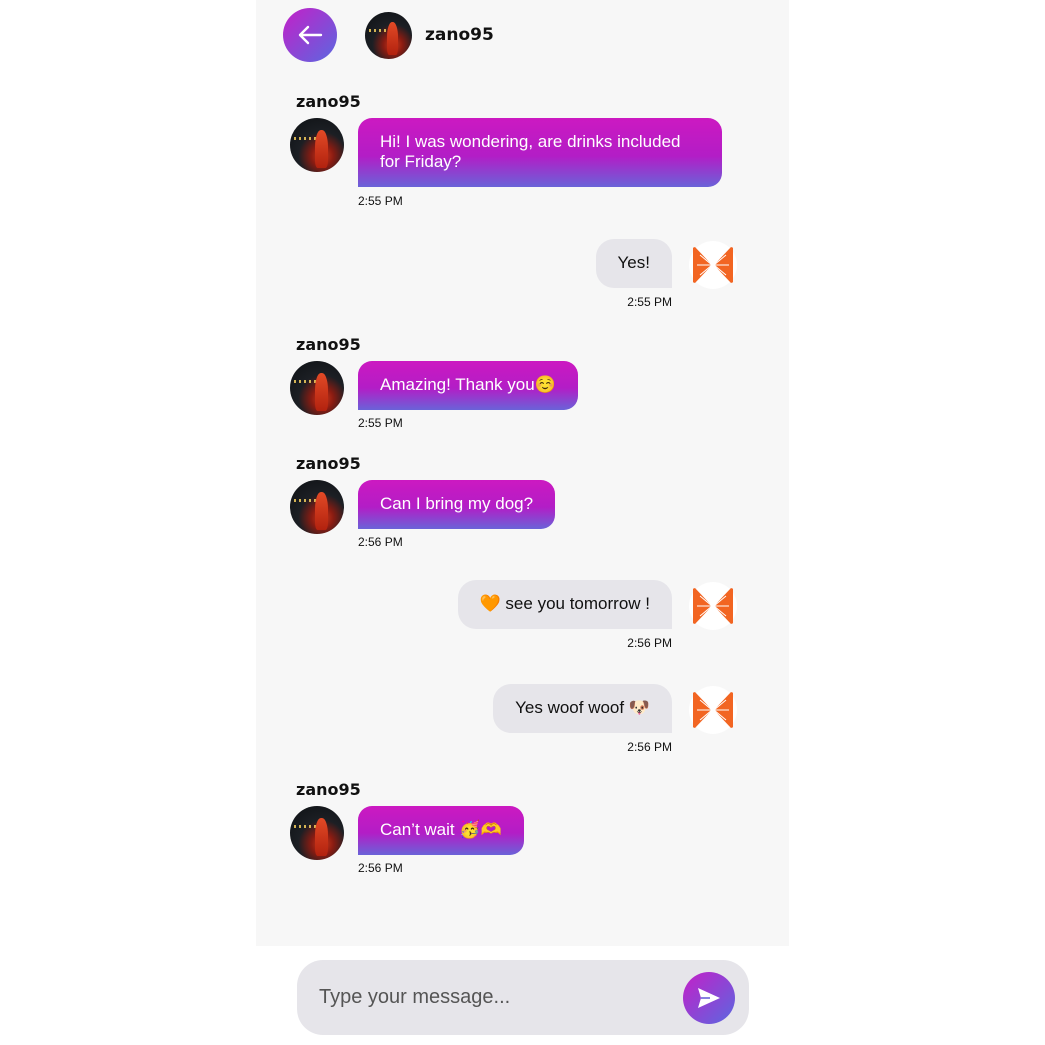 Image resolution: width=1045 pixels, height=1045 pixels. What do you see at coordinates (388, 35) in the screenshot?
I see `header-avatar` at bounding box center [388, 35].